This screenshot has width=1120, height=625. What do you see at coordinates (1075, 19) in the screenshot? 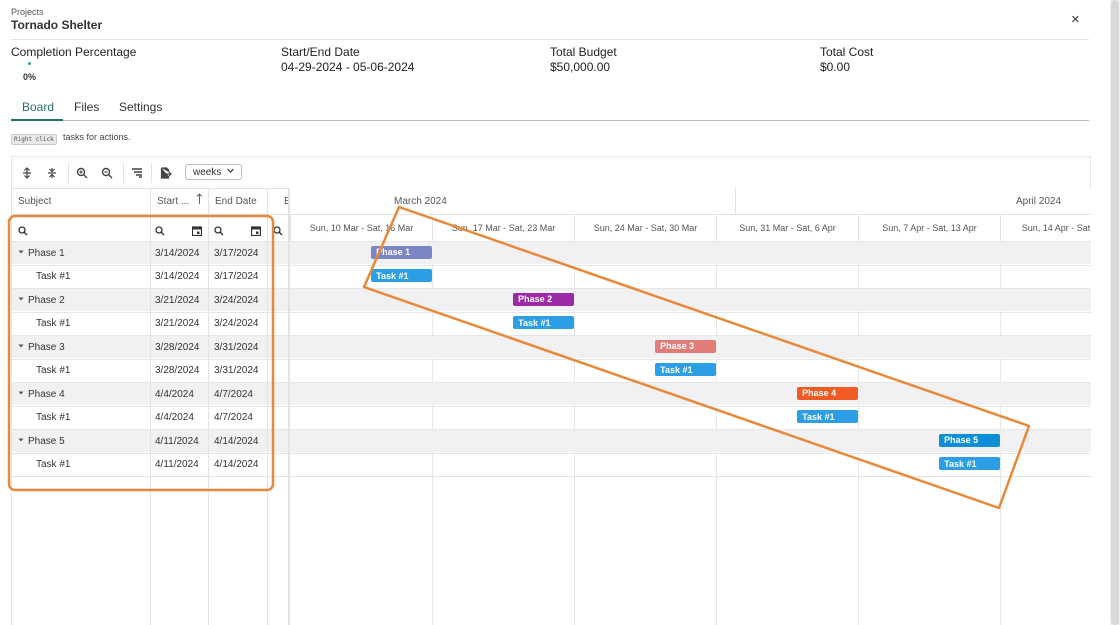
I see `close-icon: ×` at bounding box center [1075, 19].